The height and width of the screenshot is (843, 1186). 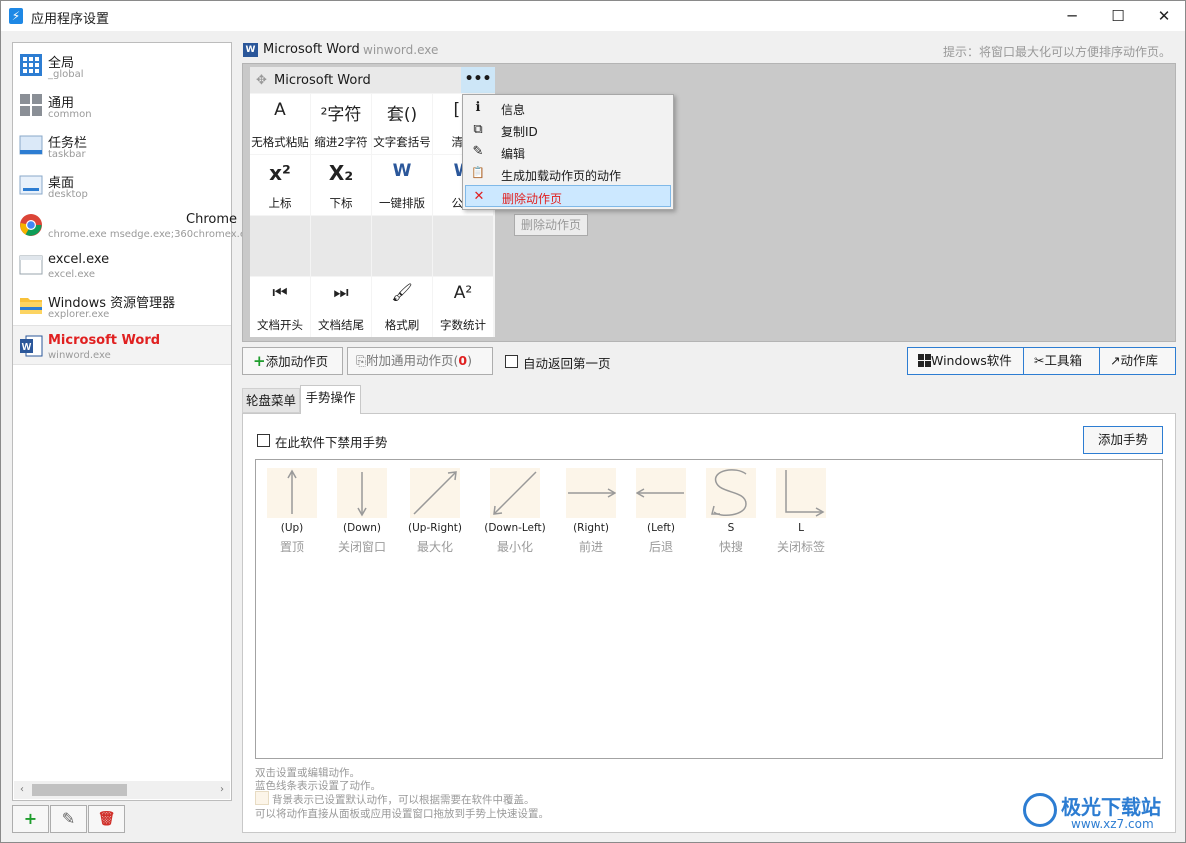 What do you see at coordinates (412, 360) in the screenshot?
I see `attach-label: 附加通用动作页(` at bounding box center [412, 360].